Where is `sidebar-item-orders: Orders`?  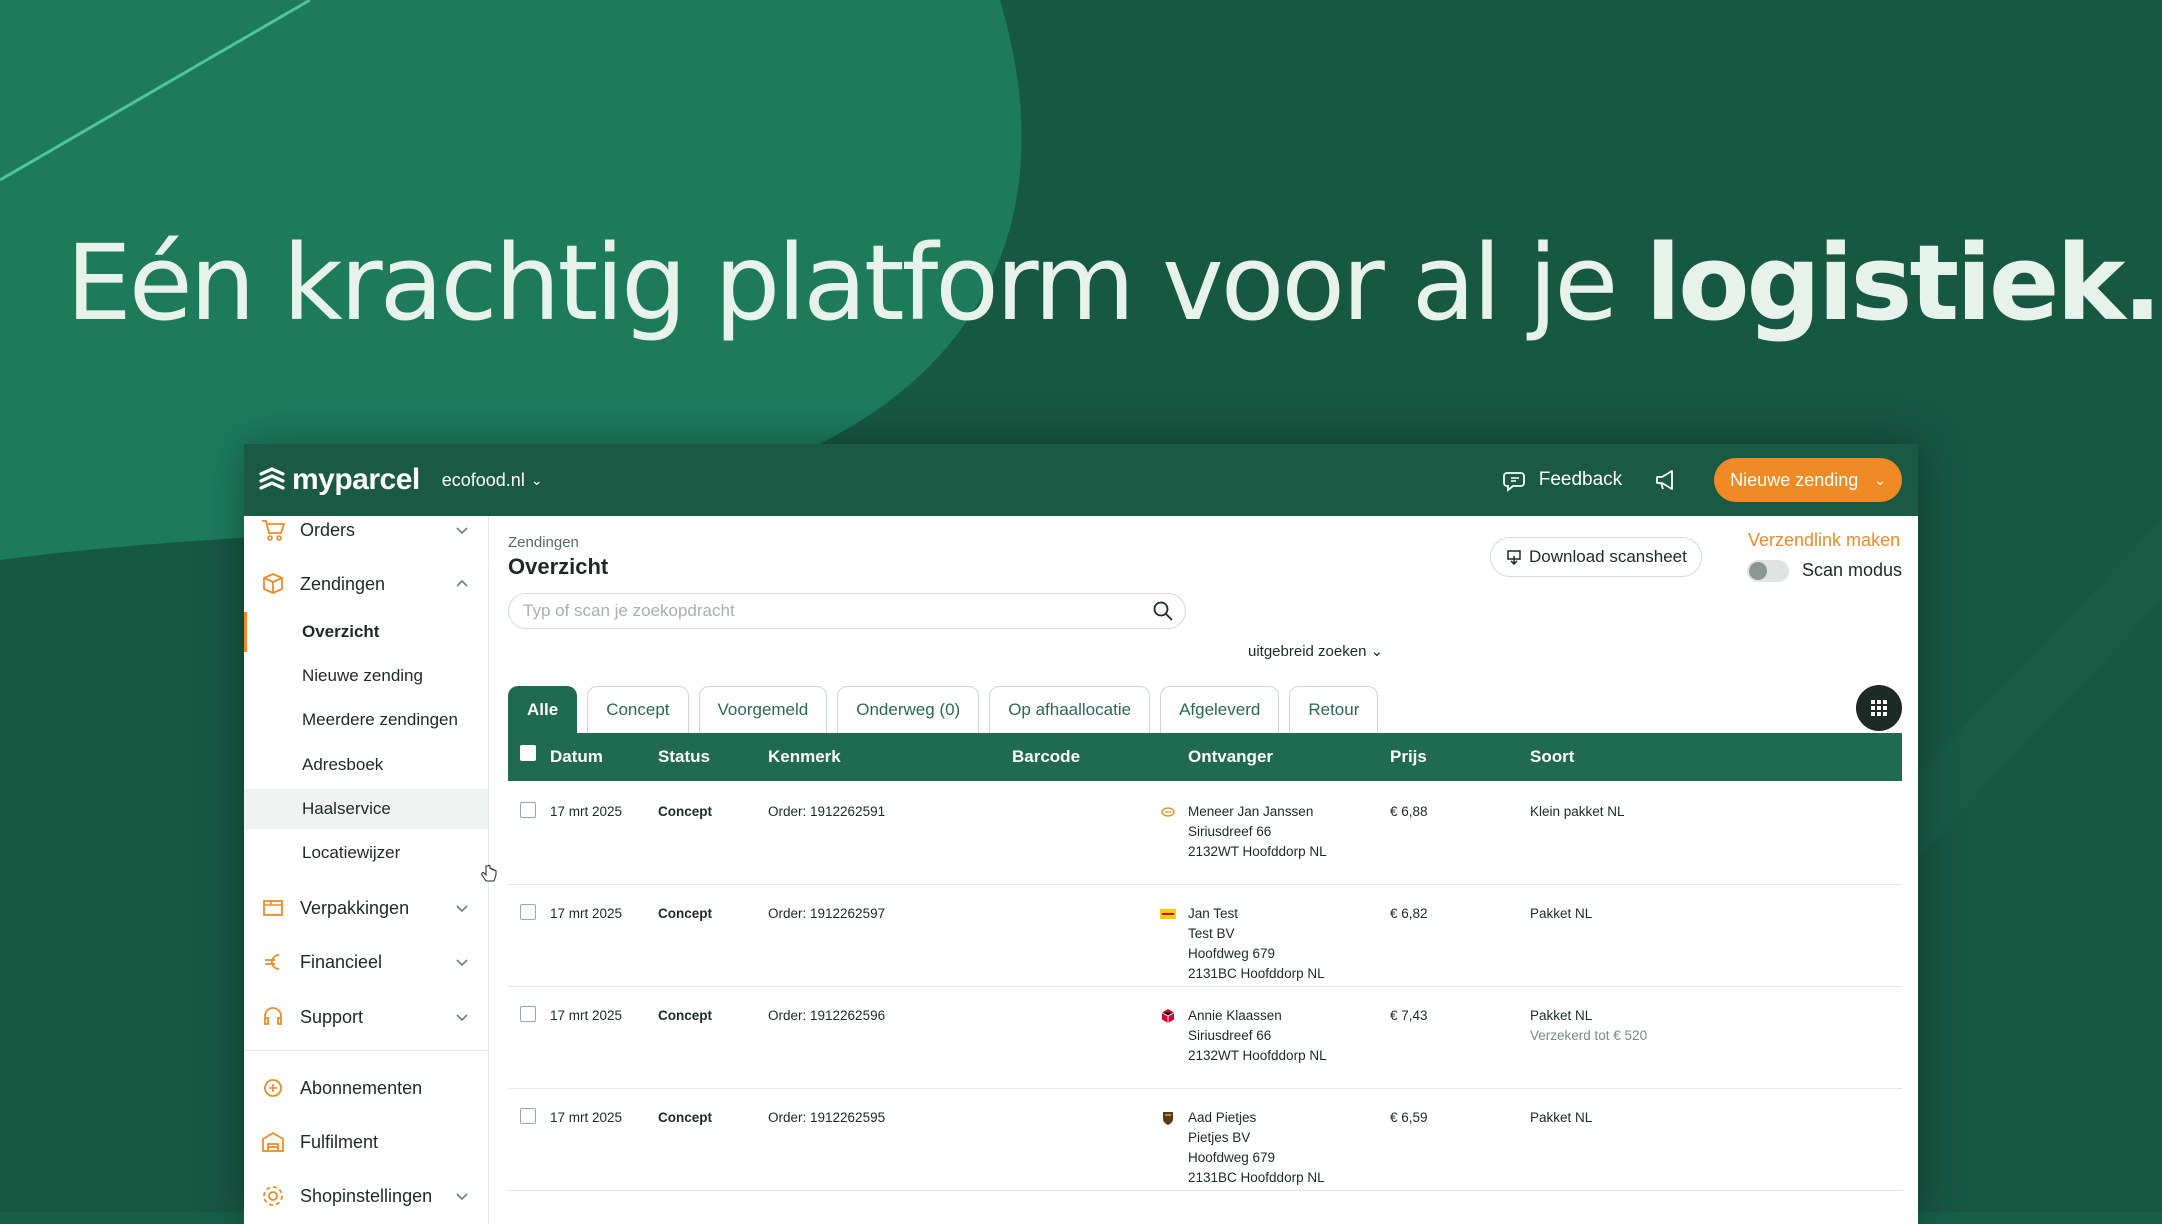 sidebar-item-orders: Orders is located at coordinates (366, 530).